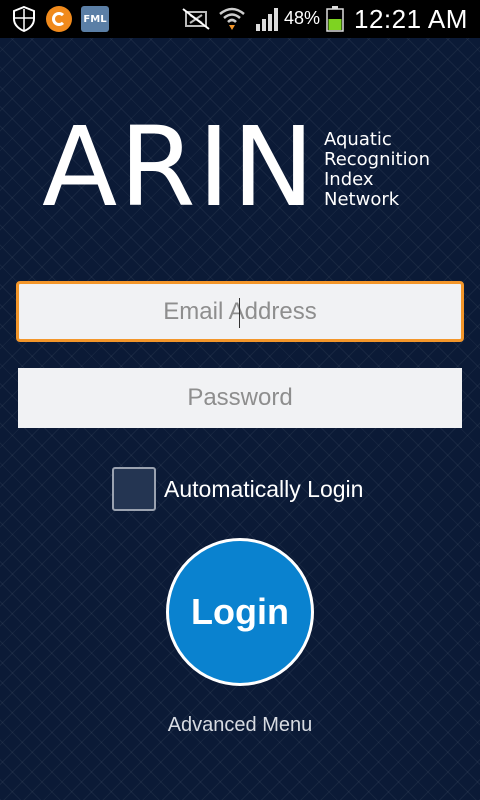  I want to click on fml-app-icon: FML, so click(95, 19).